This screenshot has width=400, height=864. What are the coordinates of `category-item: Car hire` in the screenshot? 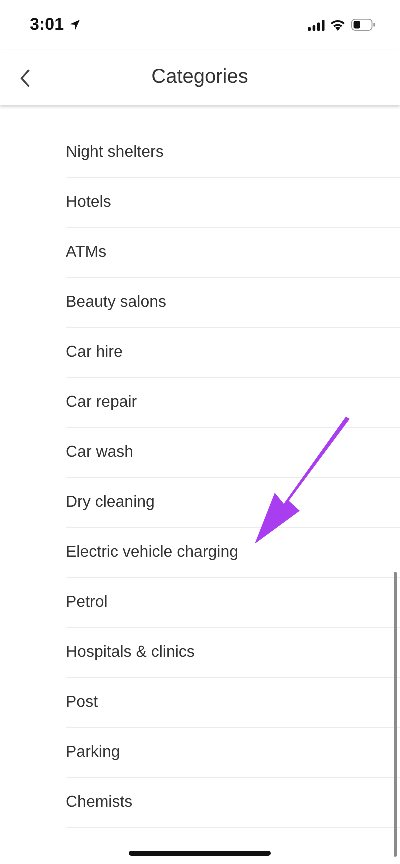 It's located at (233, 353).